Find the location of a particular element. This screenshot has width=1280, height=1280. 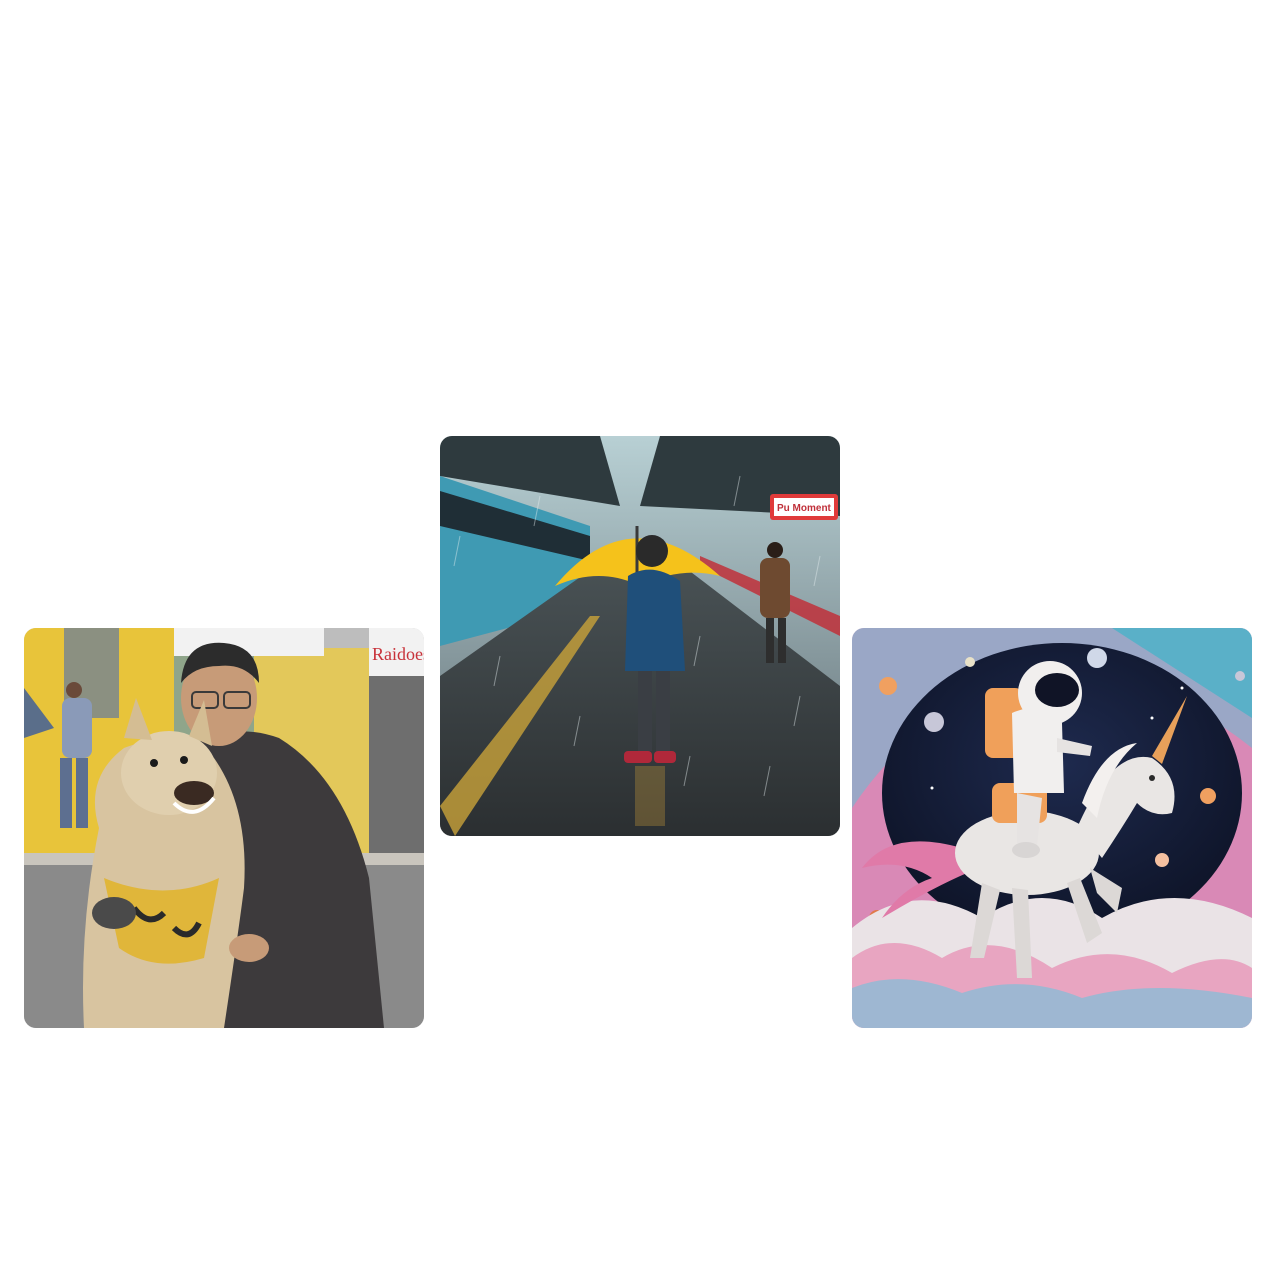

platform-sign: Pu Moment is located at coordinates (804, 508).